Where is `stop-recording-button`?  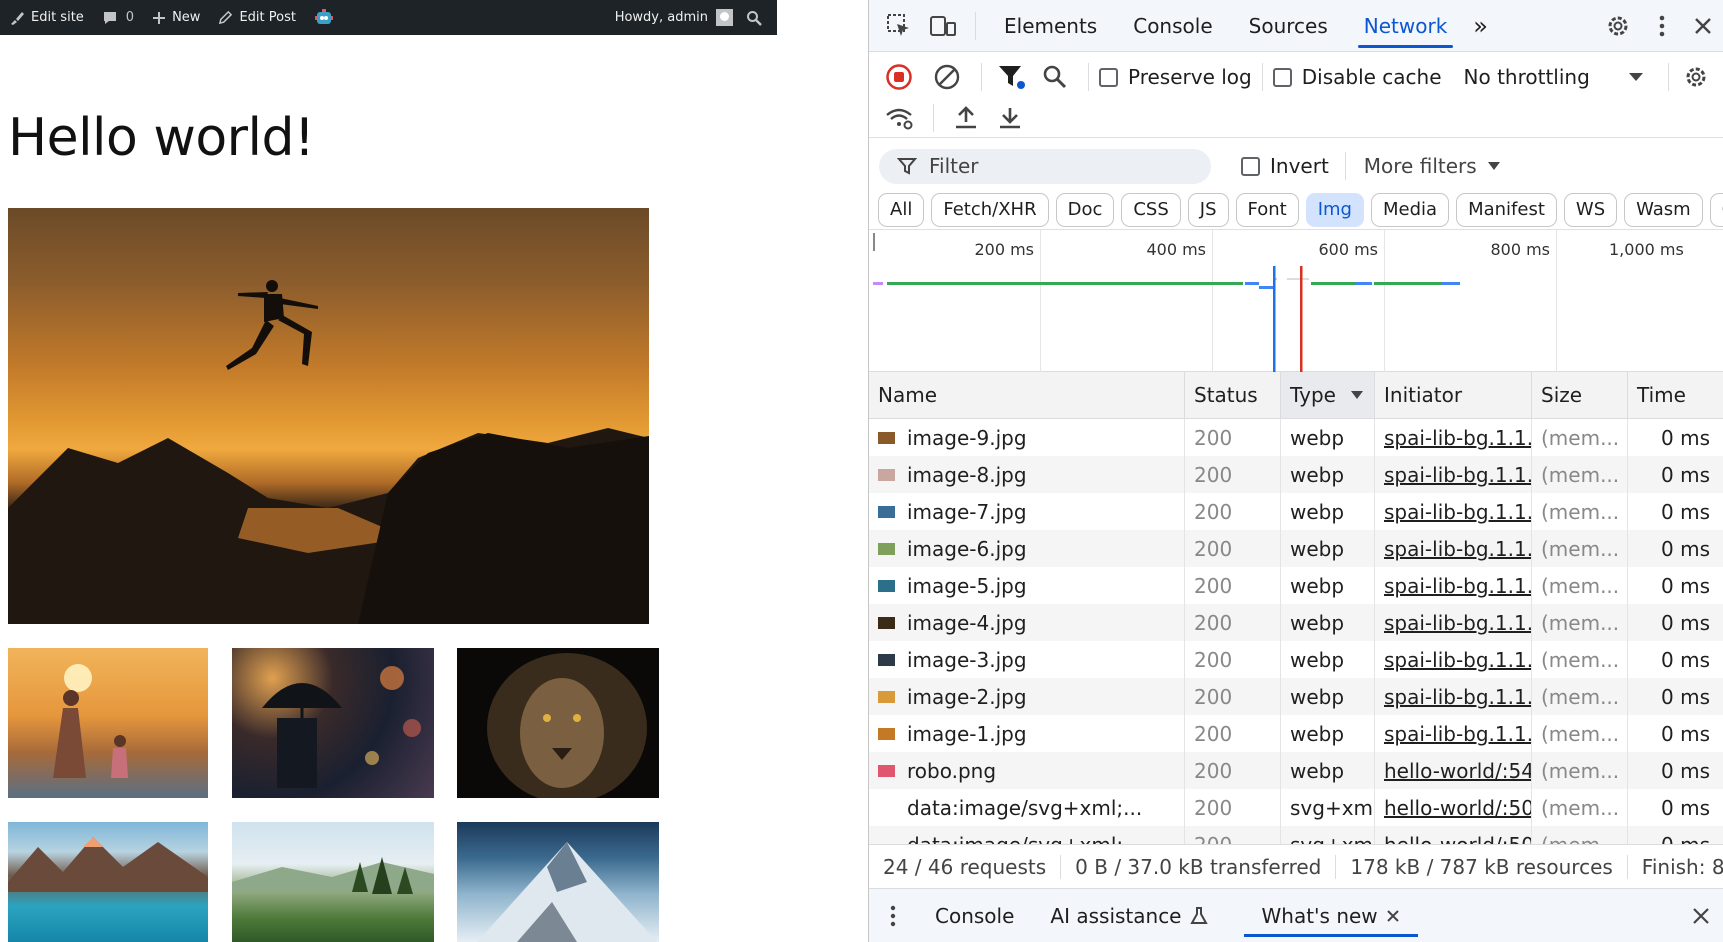
stop-recording-button is located at coordinates (899, 77).